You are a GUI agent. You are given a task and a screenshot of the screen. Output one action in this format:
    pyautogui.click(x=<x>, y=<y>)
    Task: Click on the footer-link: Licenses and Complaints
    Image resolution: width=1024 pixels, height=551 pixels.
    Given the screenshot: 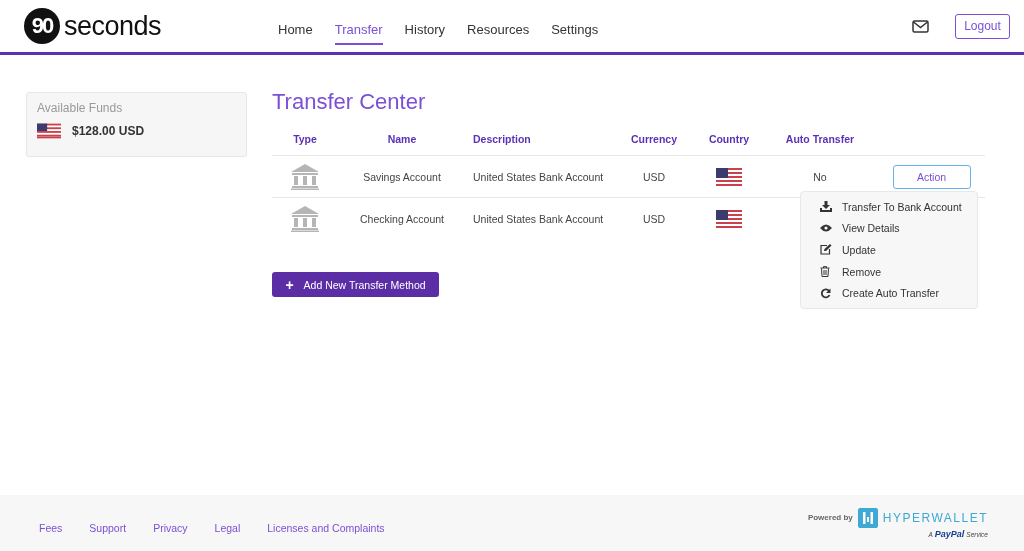 What is the action you would take?
    pyautogui.click(x=326, y=528)
    